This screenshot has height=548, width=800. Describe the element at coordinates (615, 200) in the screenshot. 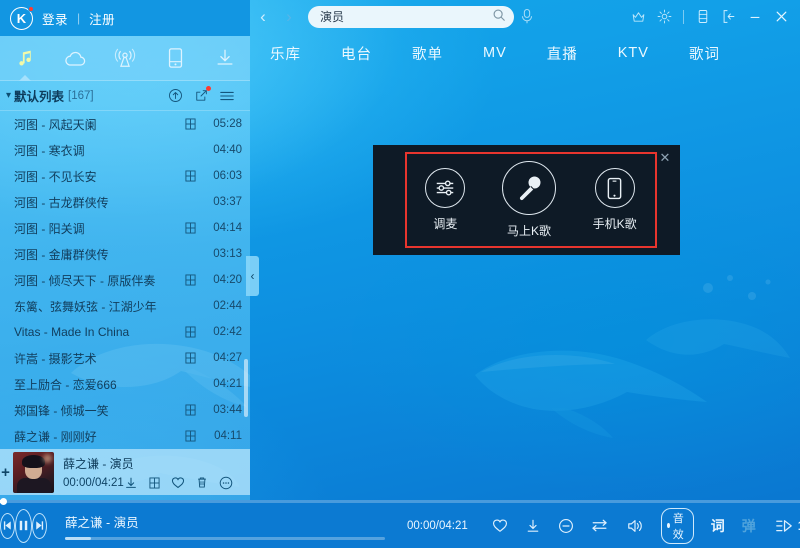

I see `ktv-option-phone-ktv: 手机K歌` at that location.